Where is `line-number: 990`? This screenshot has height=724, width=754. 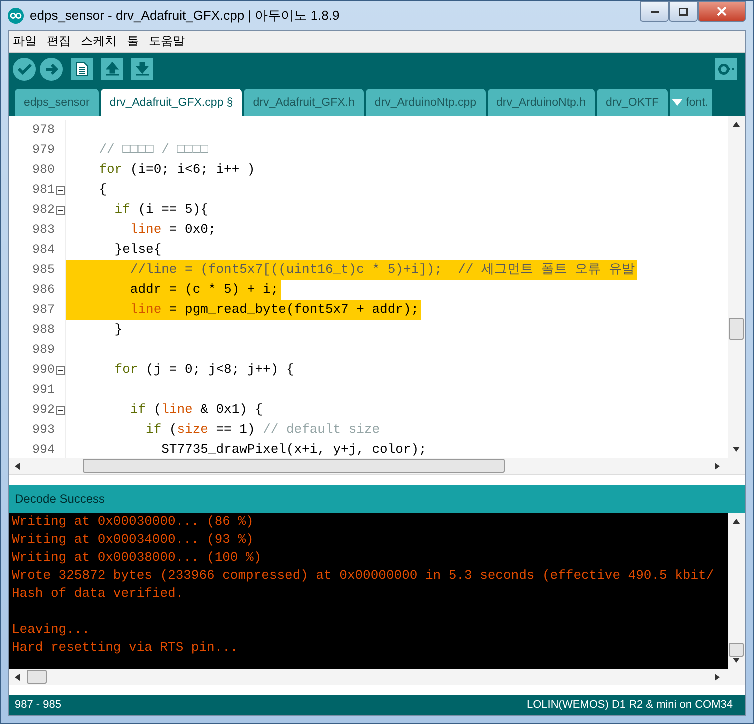 line-number: 990 is located at coordinates (43, 370).